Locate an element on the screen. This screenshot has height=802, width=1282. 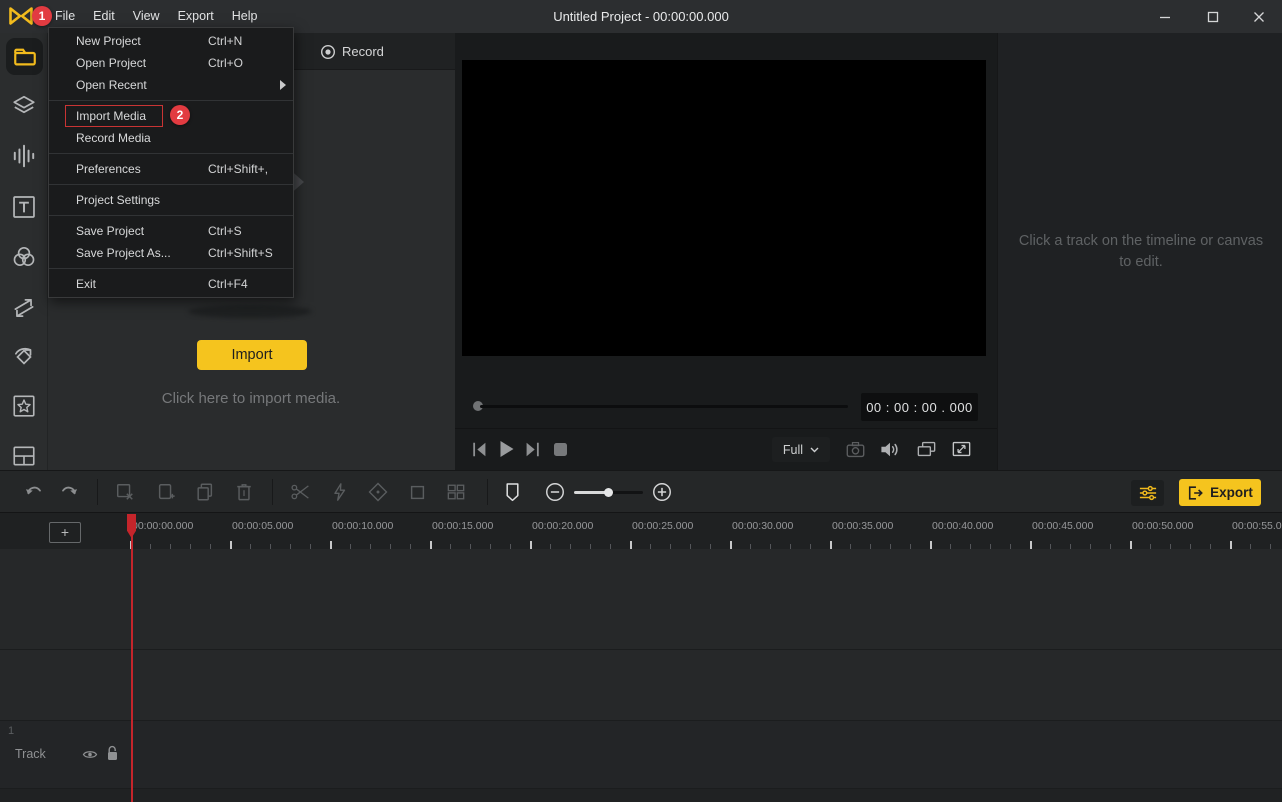
shortcut: Ctrl+S is located at coordinates (225, 231).